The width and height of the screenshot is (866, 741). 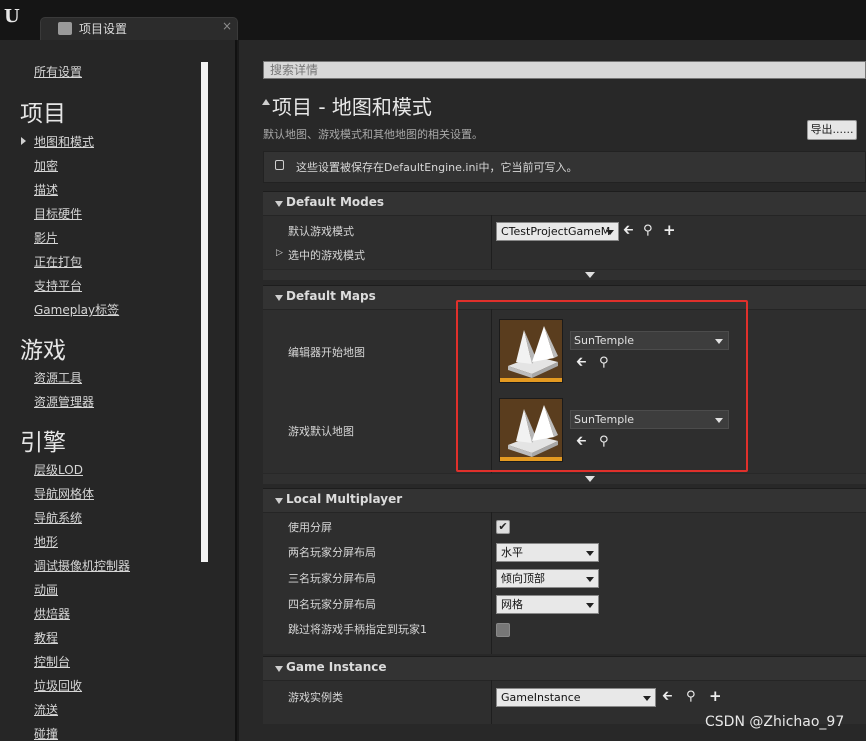 I want to click on four-player-layout-select: 网格, so click(x=547, y=604).